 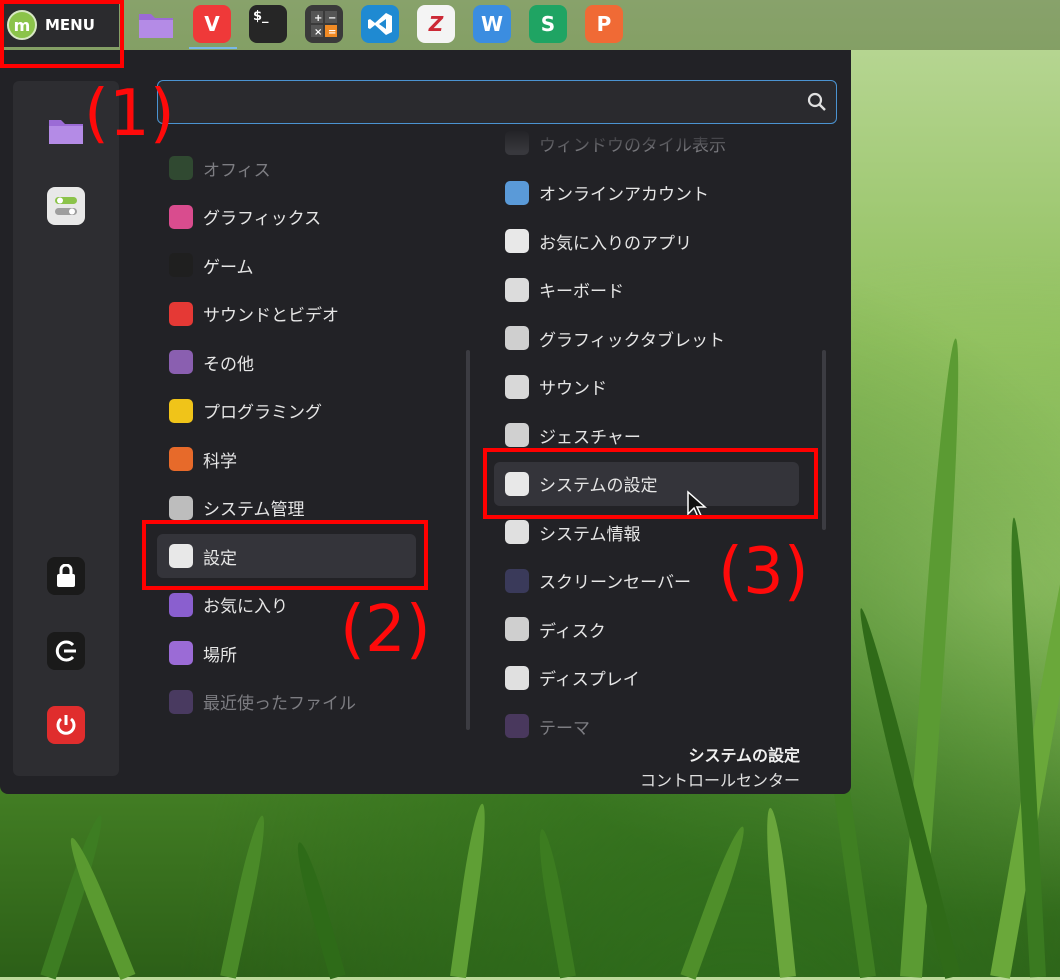 What do you see at coordinates (62, 34) in the screenshot?
I see `highlight-box-menu` at bounding box center [62, 34].